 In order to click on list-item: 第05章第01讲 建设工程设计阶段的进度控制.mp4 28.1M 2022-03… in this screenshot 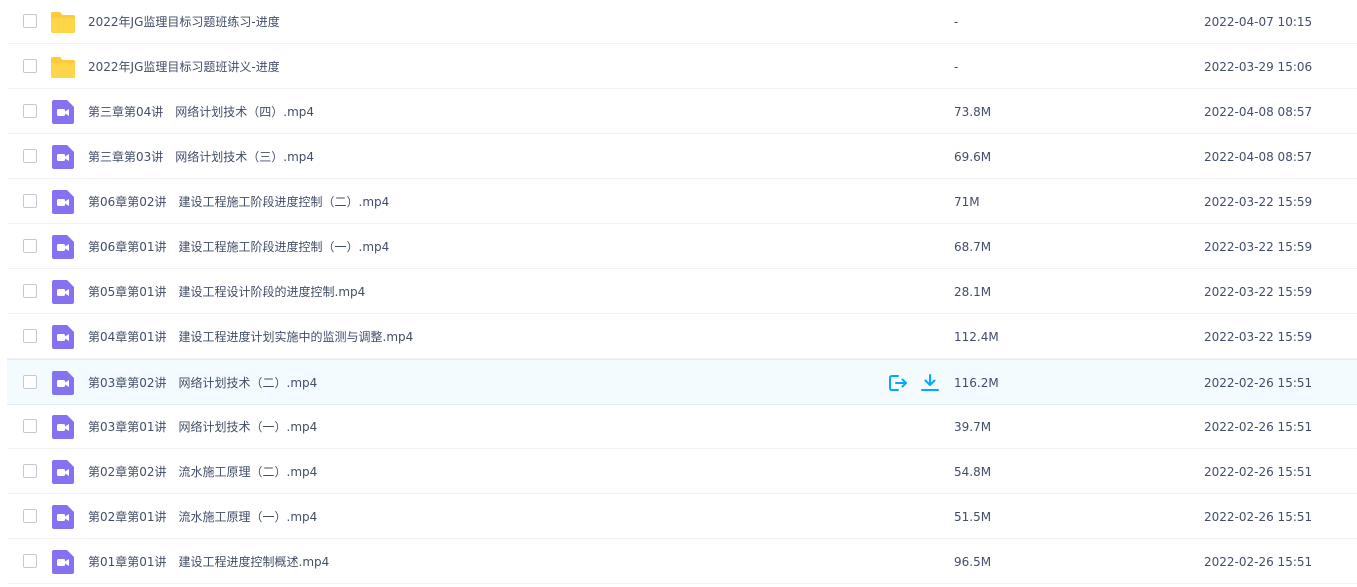, I will do `click(682, 292)`.